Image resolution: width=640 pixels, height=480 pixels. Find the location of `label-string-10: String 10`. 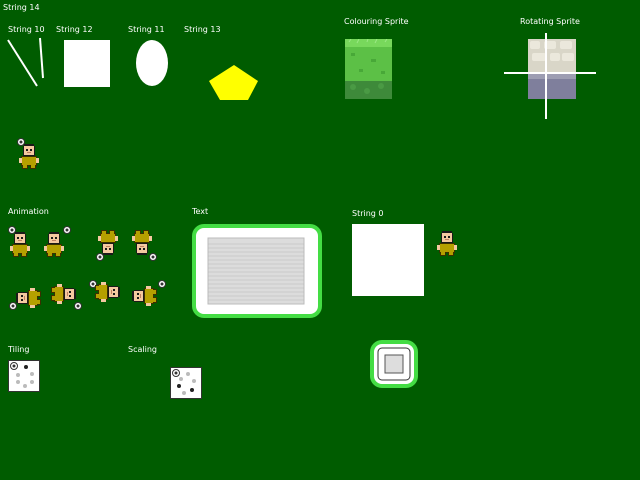

label-string-10: String 10 is located at coordinates (26, 29).